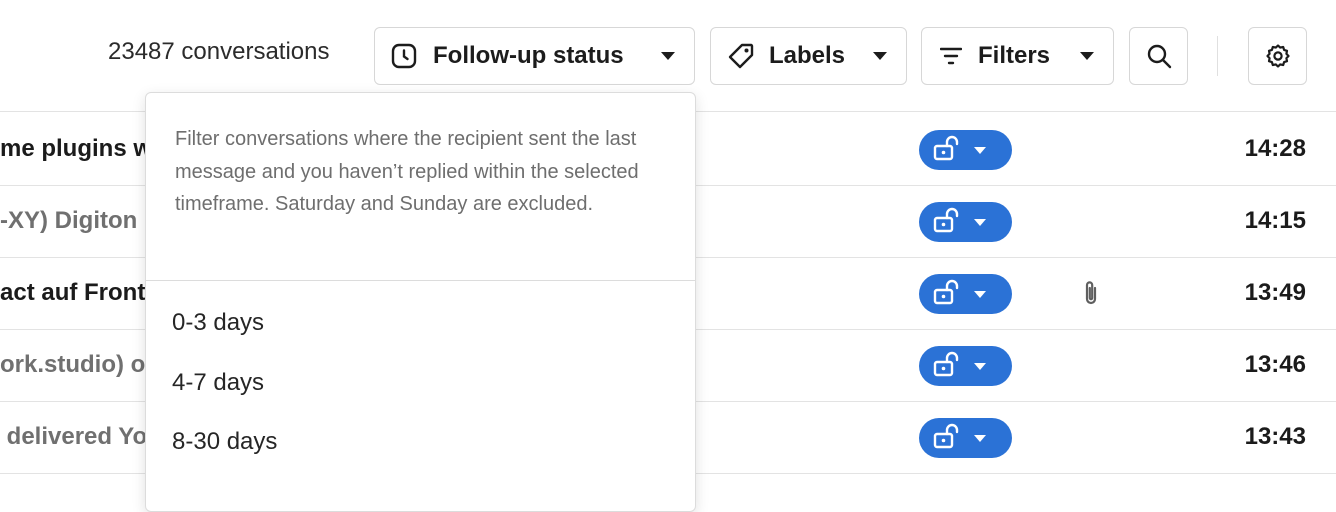 The image size is (1336, 512). Describe the element at coordinates (404, 56) in the screenshot. I see `clock-icon` at that location.